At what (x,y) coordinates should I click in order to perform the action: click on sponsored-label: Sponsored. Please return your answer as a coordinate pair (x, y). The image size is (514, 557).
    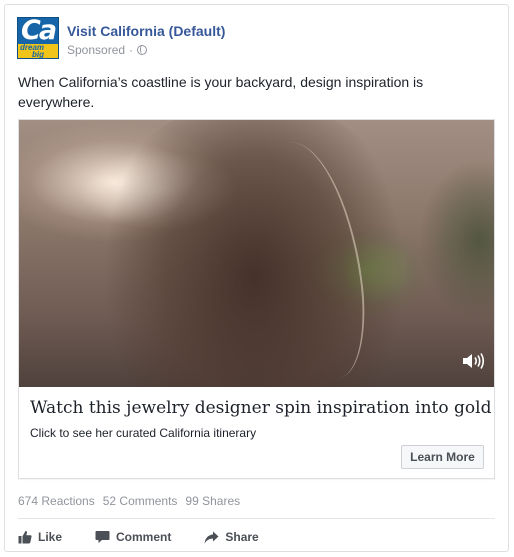
    Looking at the image, I should click on (96, 50).